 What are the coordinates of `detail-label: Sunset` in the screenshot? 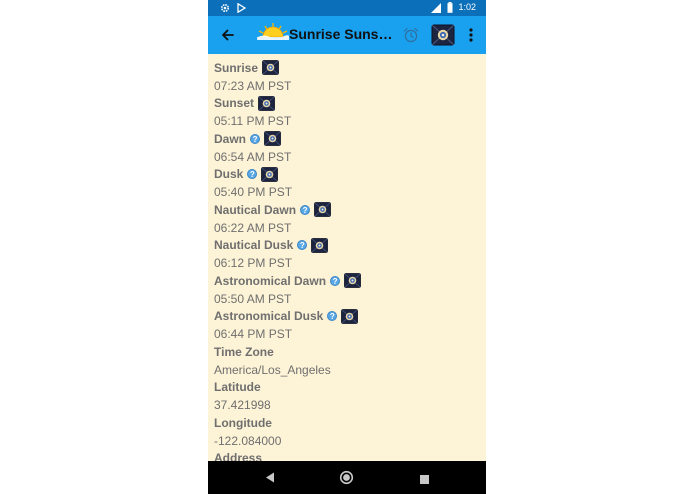 It's located at (234, 103).